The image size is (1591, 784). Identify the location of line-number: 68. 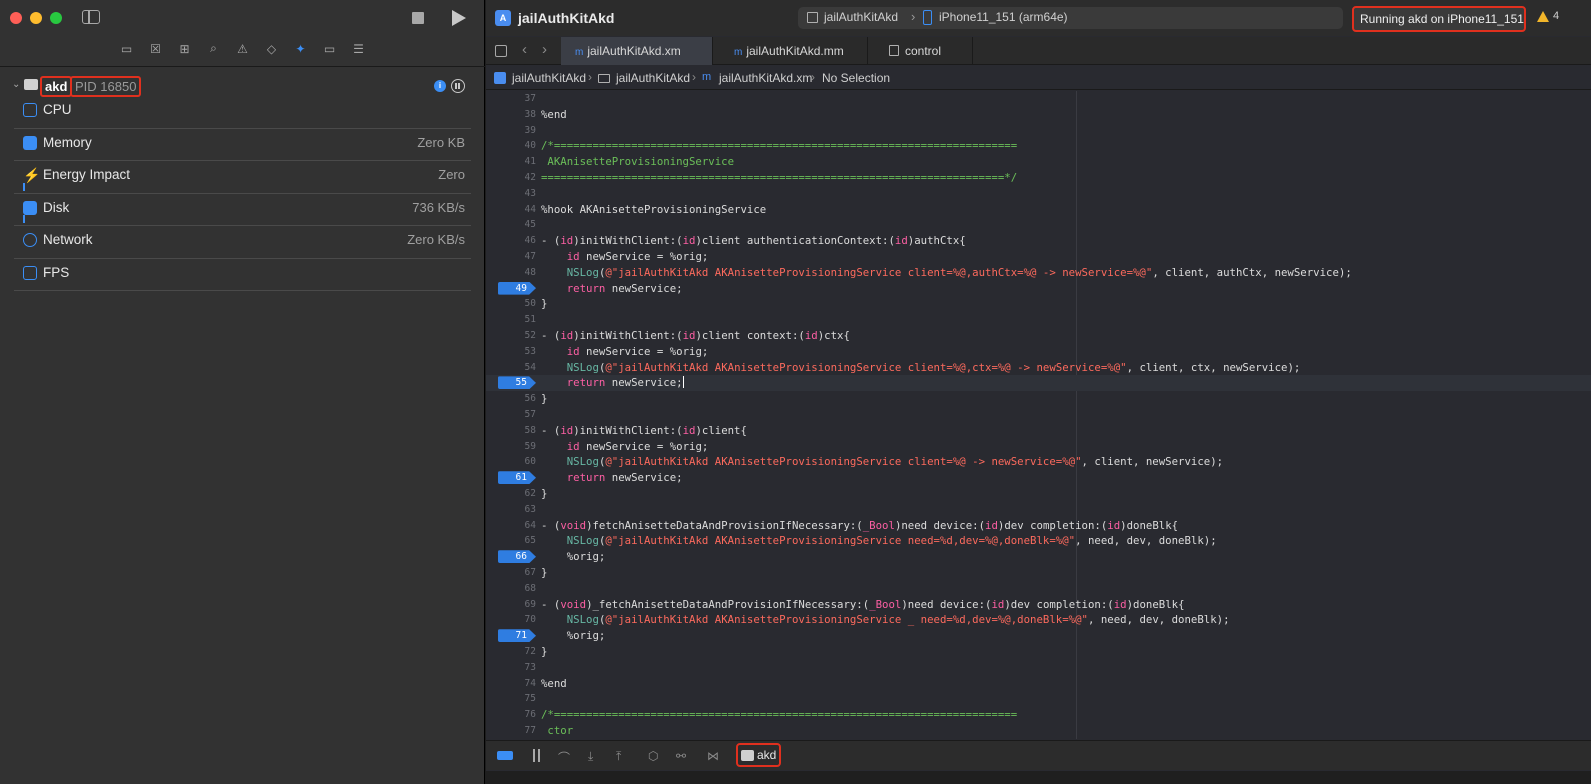
(511, 589).